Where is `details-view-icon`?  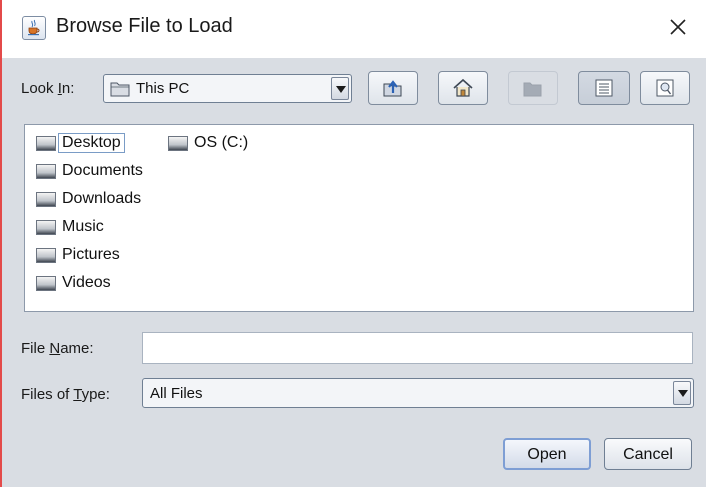 details-view-icon is located at coordinates (665, 88).